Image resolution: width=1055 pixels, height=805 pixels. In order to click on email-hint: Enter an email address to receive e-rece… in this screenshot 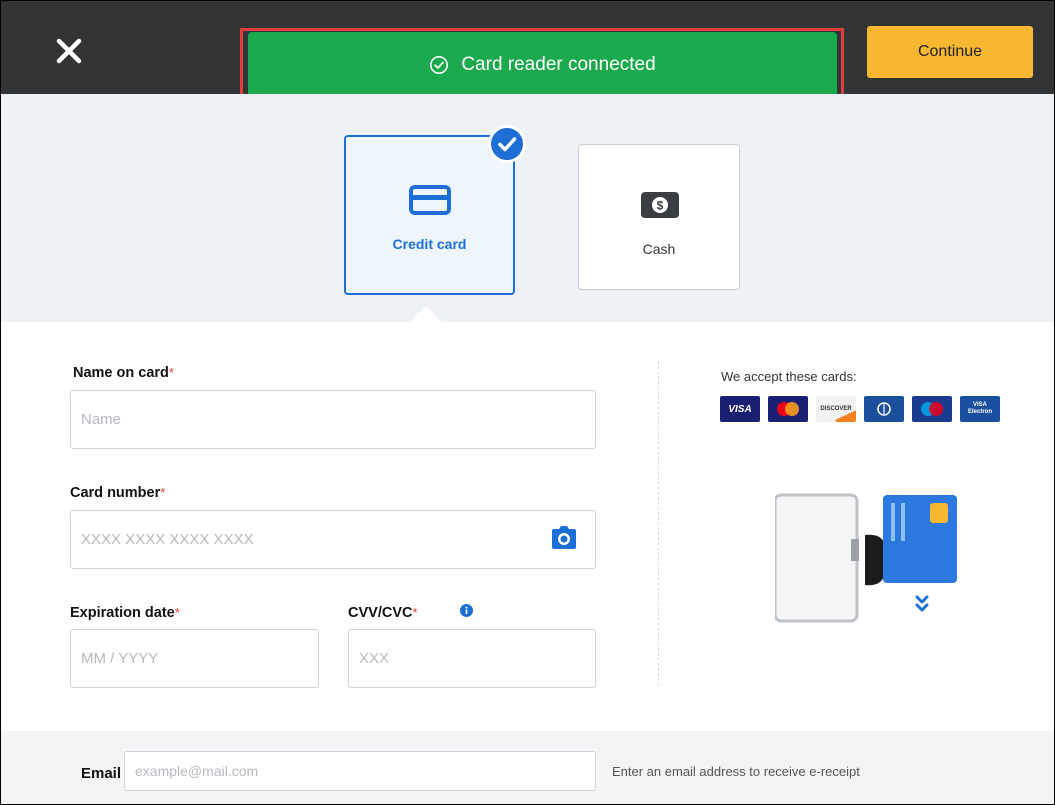, I will do `click(736, 771)`.